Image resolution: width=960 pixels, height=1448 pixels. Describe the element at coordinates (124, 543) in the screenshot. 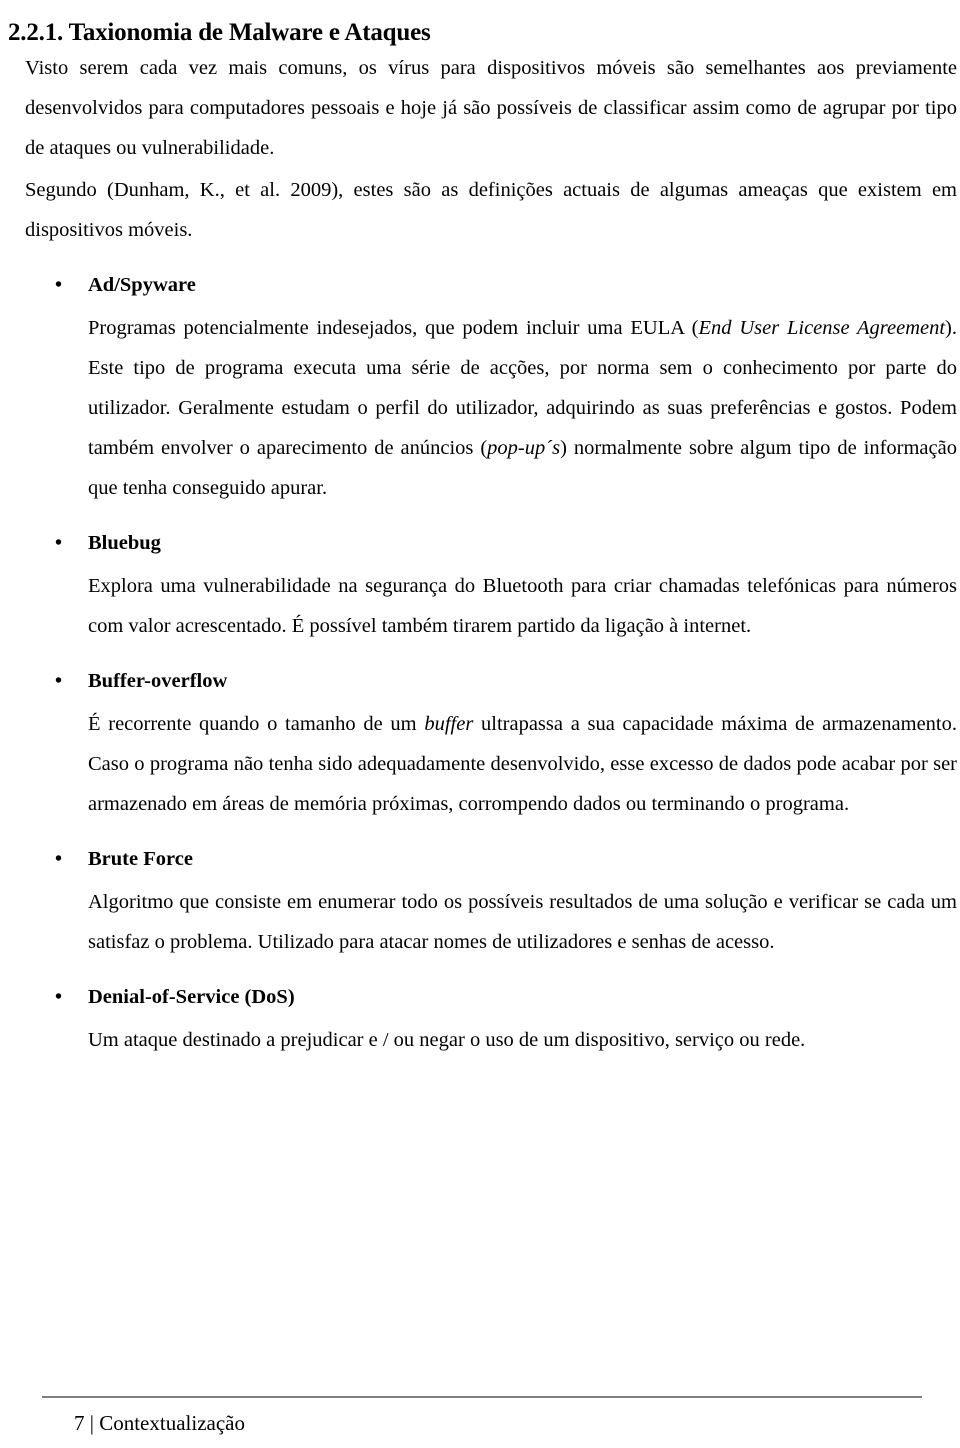

I see `term-name: Bluebug` at that location.